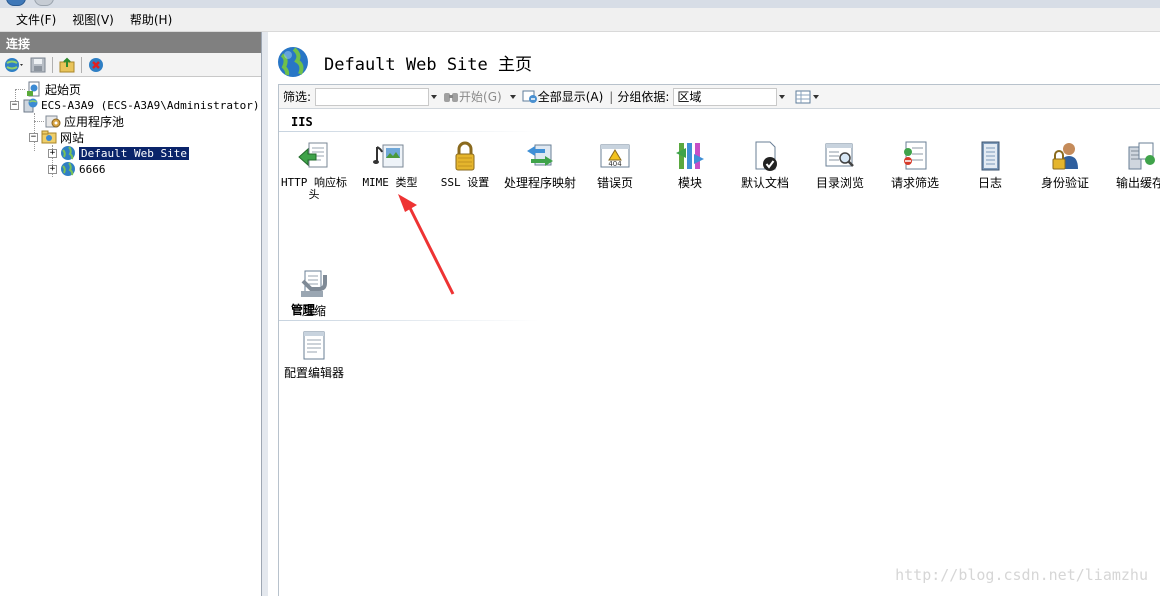 This screenshot has width=1160, height=596. I want to click on server-icon, so click(30, 105).